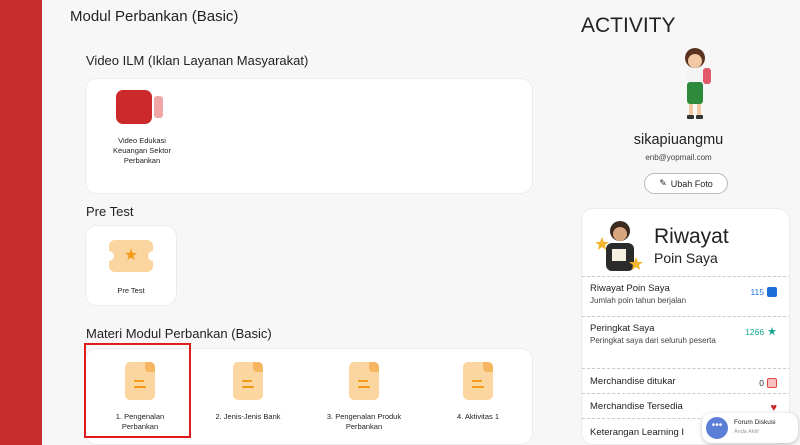 This screenshot has height=445, width=800. I want to click on activity-title: ACTIVITY, so click(628, 25).